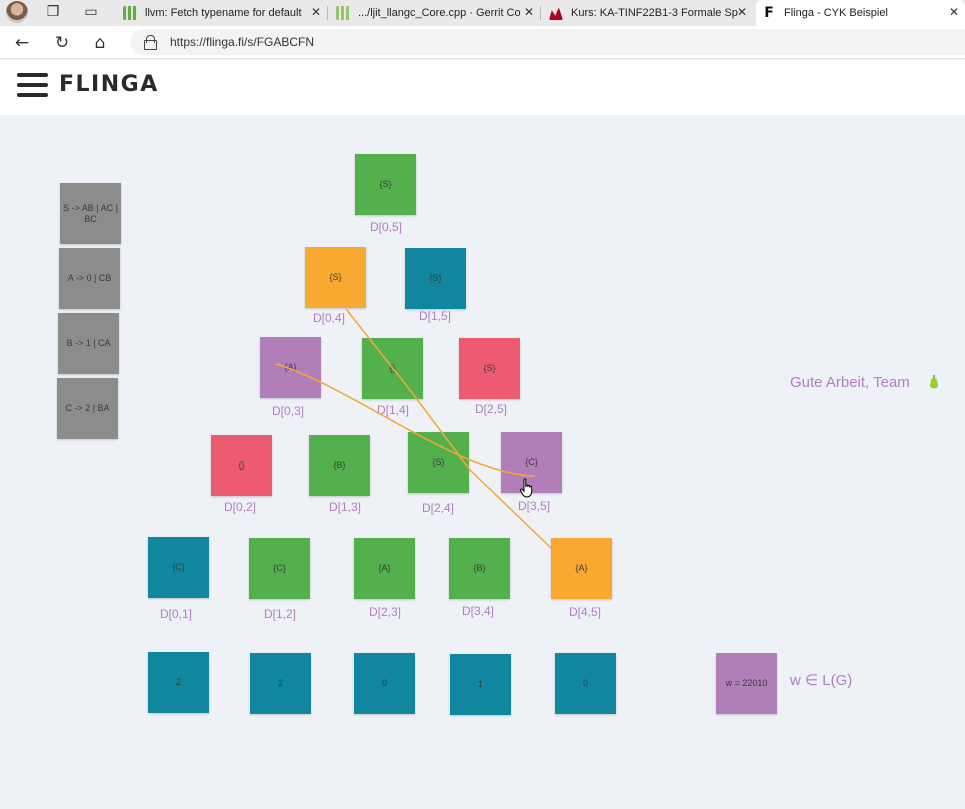 This screenshot has width=965, height=809. I want to click on cyk-cell-d24: {S}, so click(438, 462).